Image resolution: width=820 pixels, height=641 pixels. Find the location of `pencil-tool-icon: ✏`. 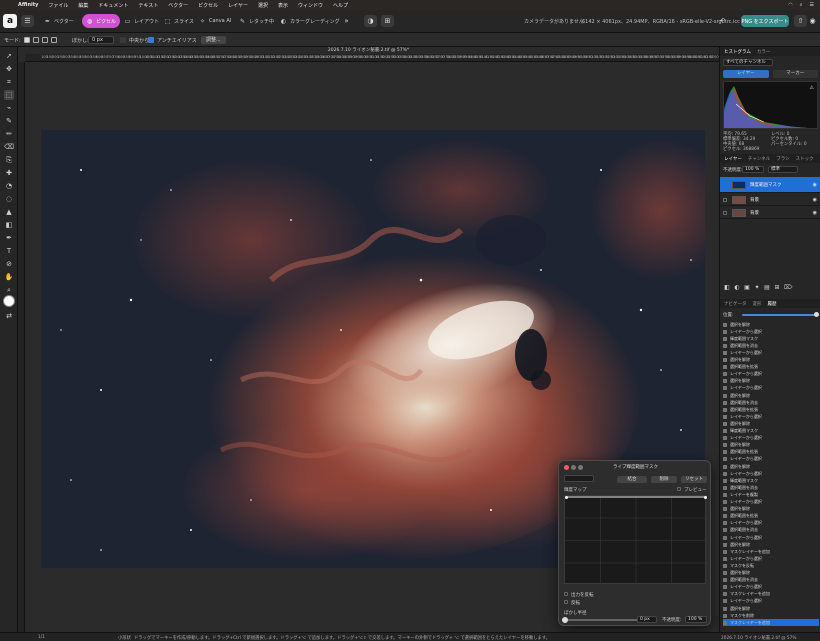

pencil-tool-icon: ✏ is located at coordinates (9, 134).